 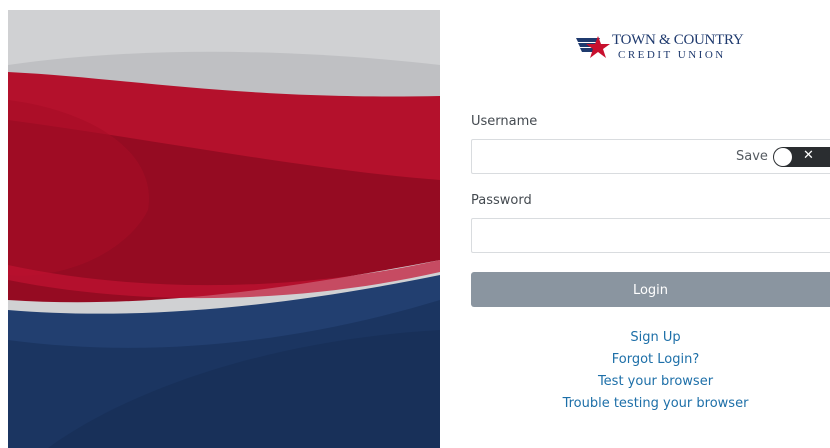 I want to click on save-username-toggle: ✕, so click(x=801, y=157).